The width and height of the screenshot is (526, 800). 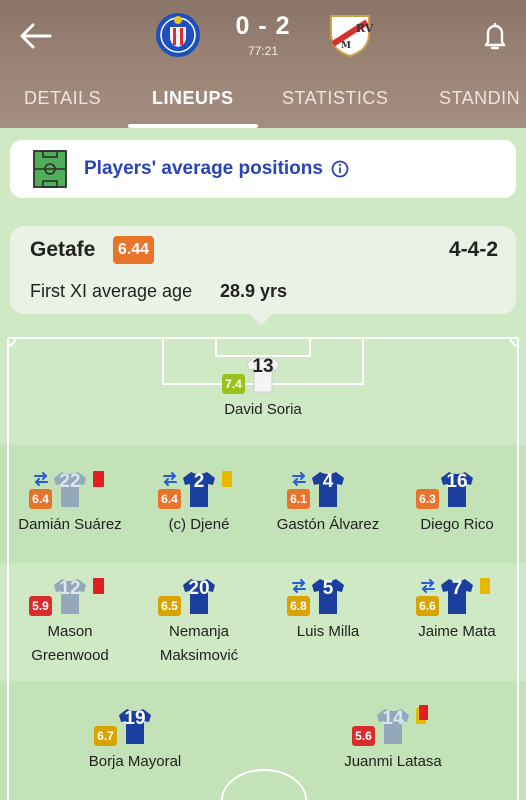 I want to click on jersey-number: 14, so click(x=393, y=718).